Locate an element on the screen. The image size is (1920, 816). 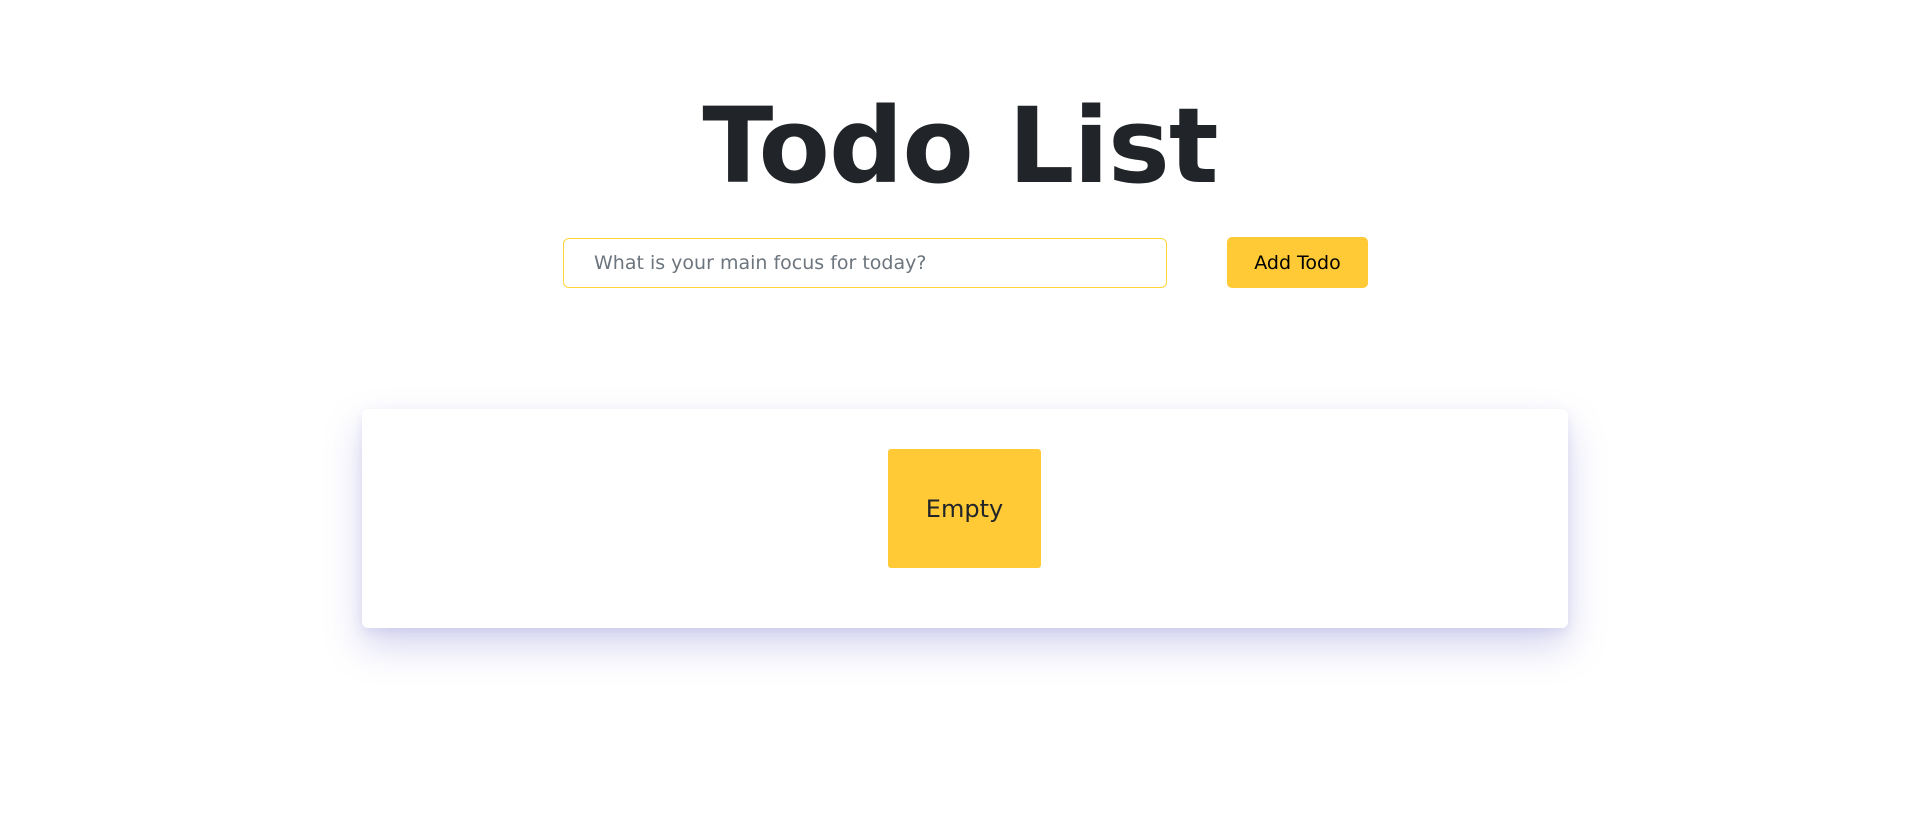
add-todo-button: Add Todo is located at coordinates (1297, 262).